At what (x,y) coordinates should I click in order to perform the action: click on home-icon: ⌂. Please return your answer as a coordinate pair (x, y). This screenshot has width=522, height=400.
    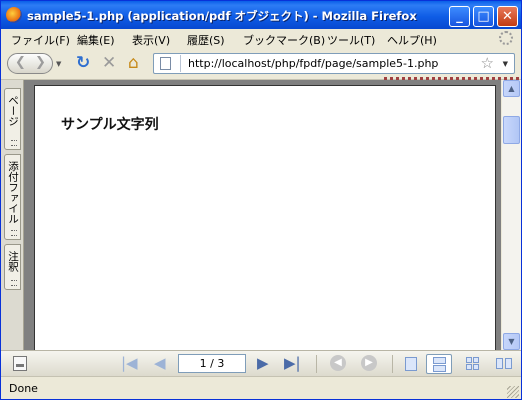
    Looking at the image, I should click on (133, 63).